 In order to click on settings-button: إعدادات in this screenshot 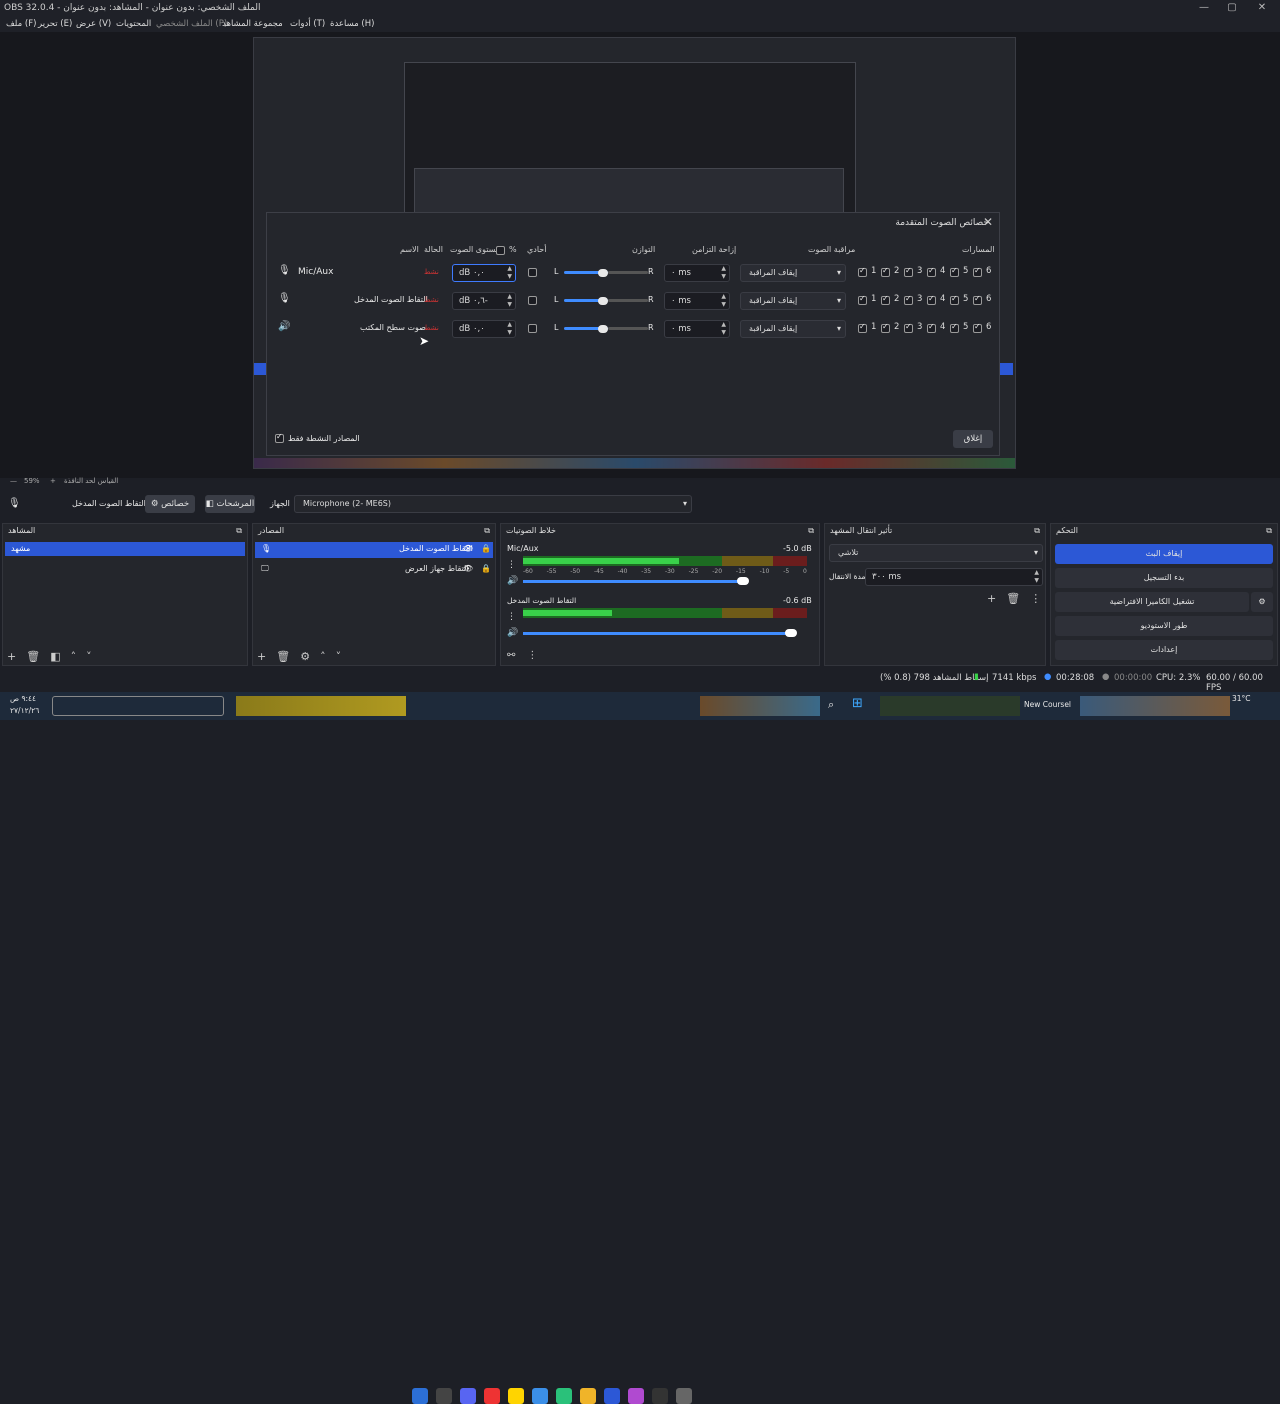, I will do `click(1164, 650)`.